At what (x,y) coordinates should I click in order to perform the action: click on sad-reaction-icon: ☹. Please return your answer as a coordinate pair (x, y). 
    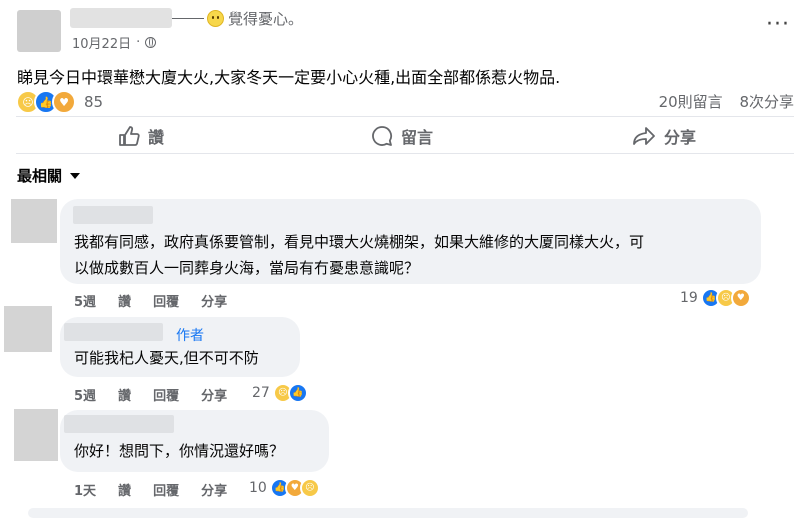
    Looking at the image, I should click on (309, 488).